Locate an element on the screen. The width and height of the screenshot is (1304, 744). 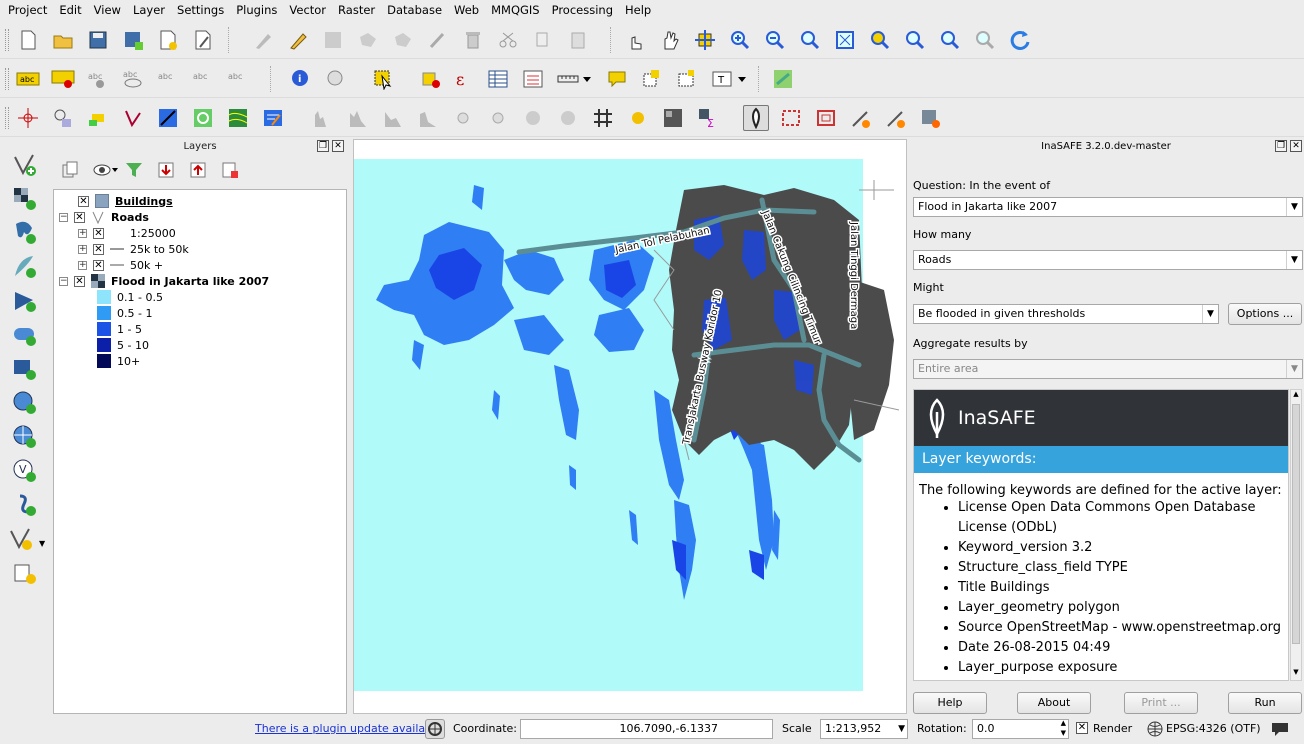
label-rotate-icon: abc is located at coordinates (203, 79).